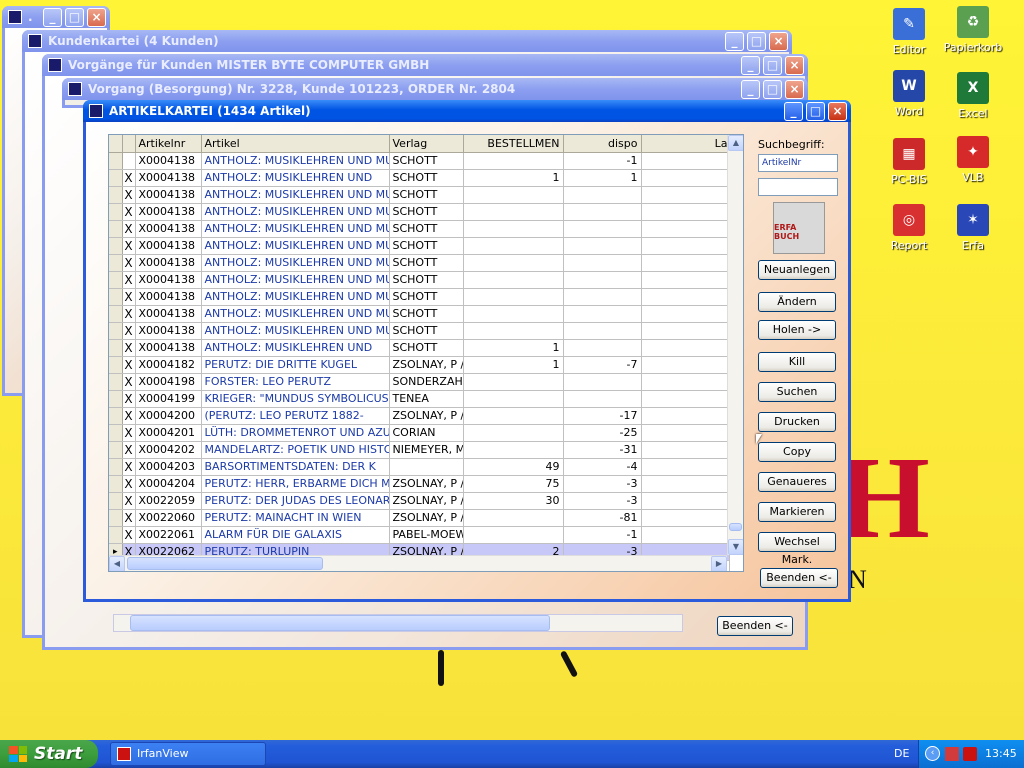 The width and height of the screenshot is (1024, 768). What do you see at coordinates (295, 501) in the screenshot?
I see `artikel-cell: PERUTZ: DER JUDAS DES LEONAR` at bounding box center [295, 501].